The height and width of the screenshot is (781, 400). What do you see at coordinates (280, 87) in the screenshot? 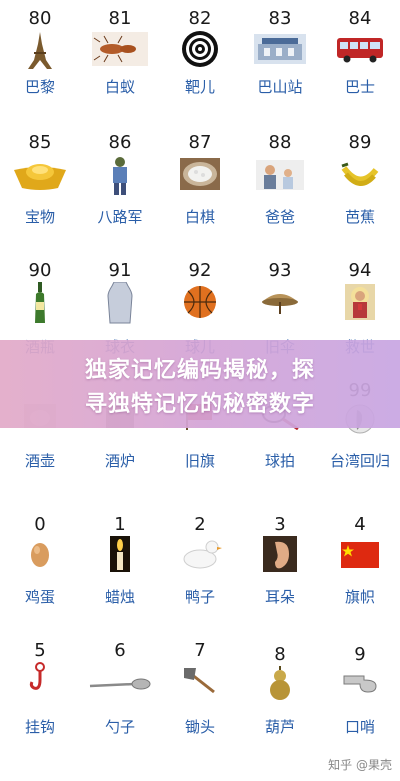
I see `code-label: 巴山站` at bounding box center [280, 87].